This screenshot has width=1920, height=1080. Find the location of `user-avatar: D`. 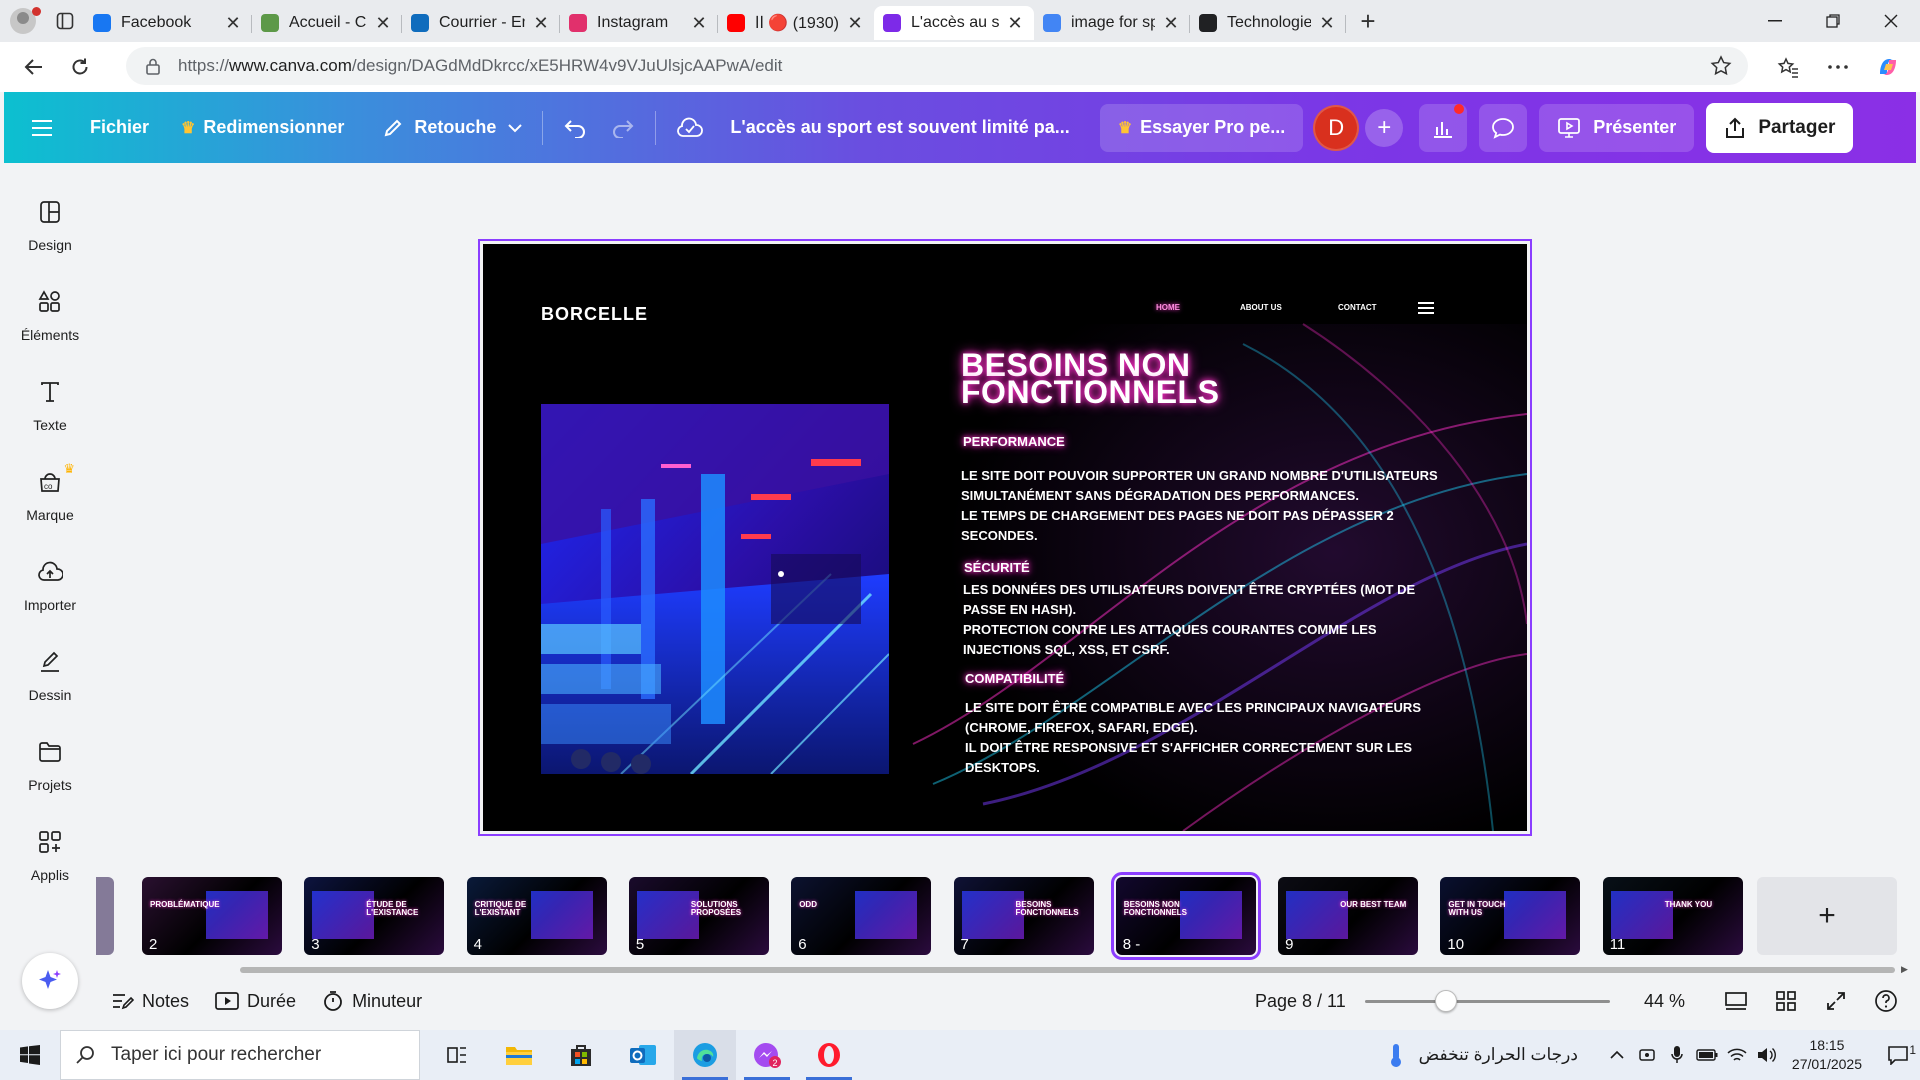

user-avatar: D is located at coordinates (1336, 127).